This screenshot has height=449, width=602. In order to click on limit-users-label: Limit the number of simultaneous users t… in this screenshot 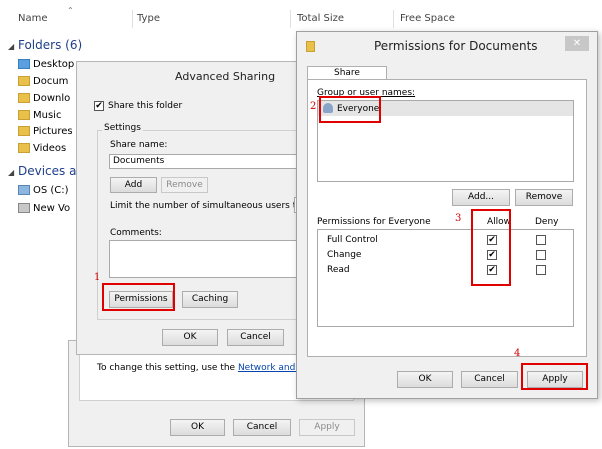, I will do `click(207, 206)`.